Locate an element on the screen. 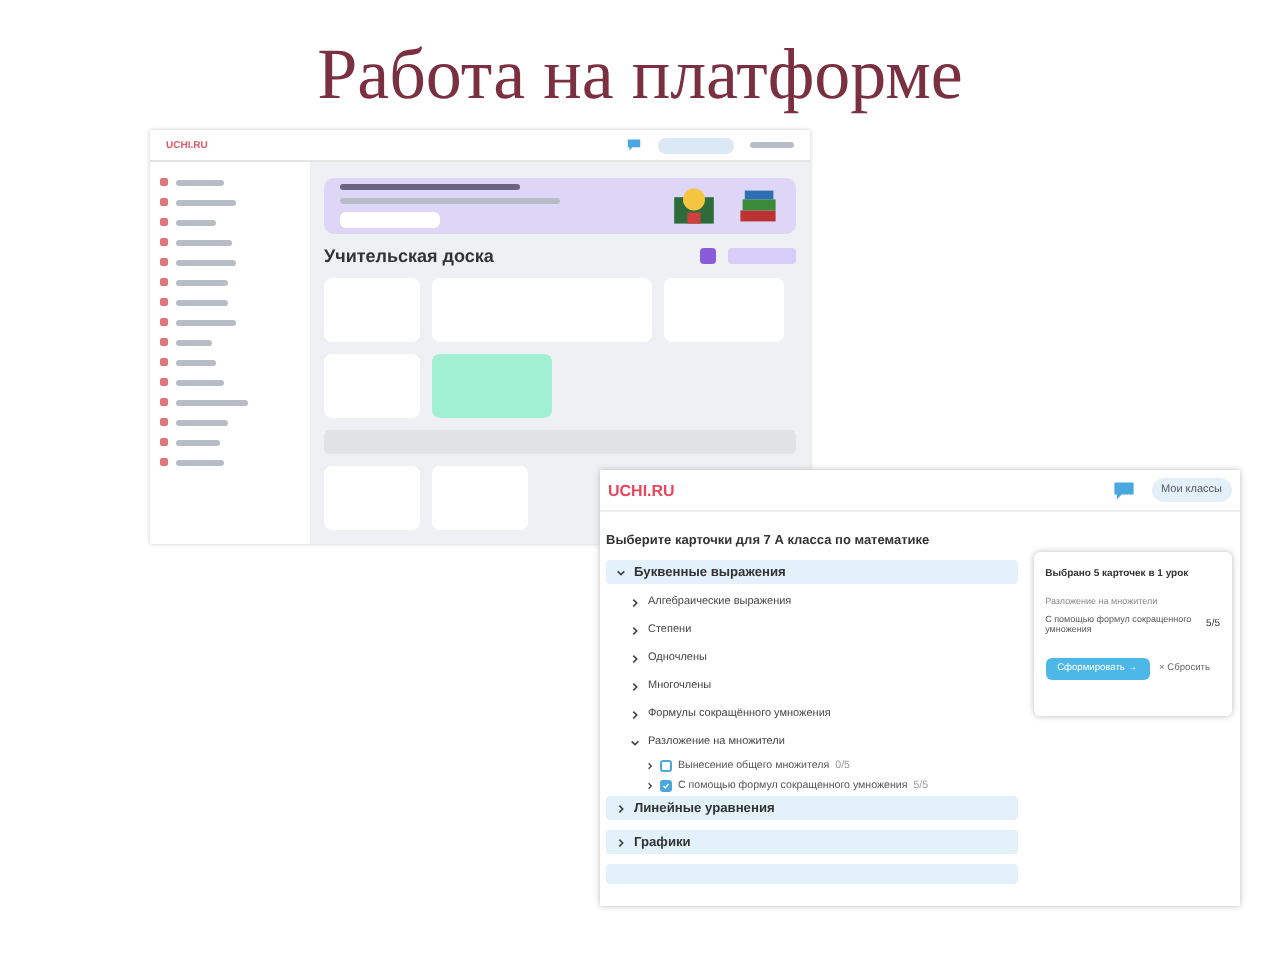 Image resolution: width=1280 pixels, height=960 pixels. topic-row is located at coordinates (812, 874).